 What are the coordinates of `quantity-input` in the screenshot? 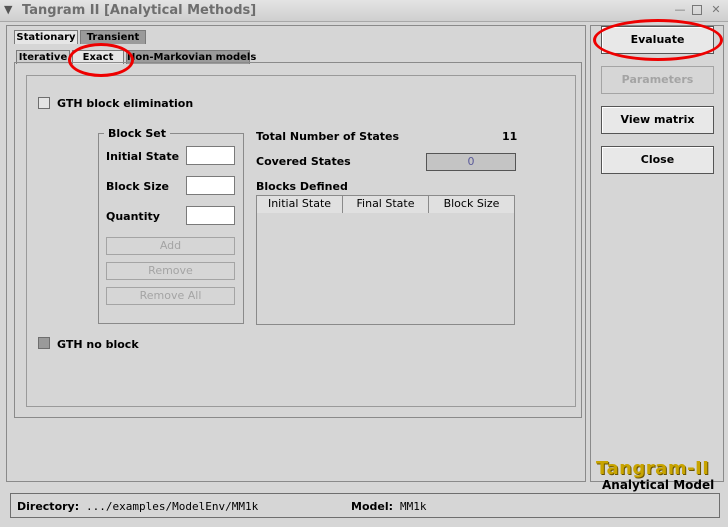 It's located at (210, 215).